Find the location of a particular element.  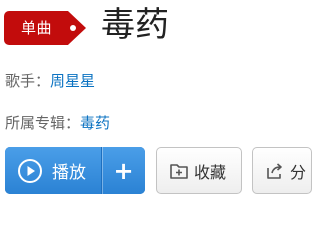

badge-dot is located at coordinates (73, 28).